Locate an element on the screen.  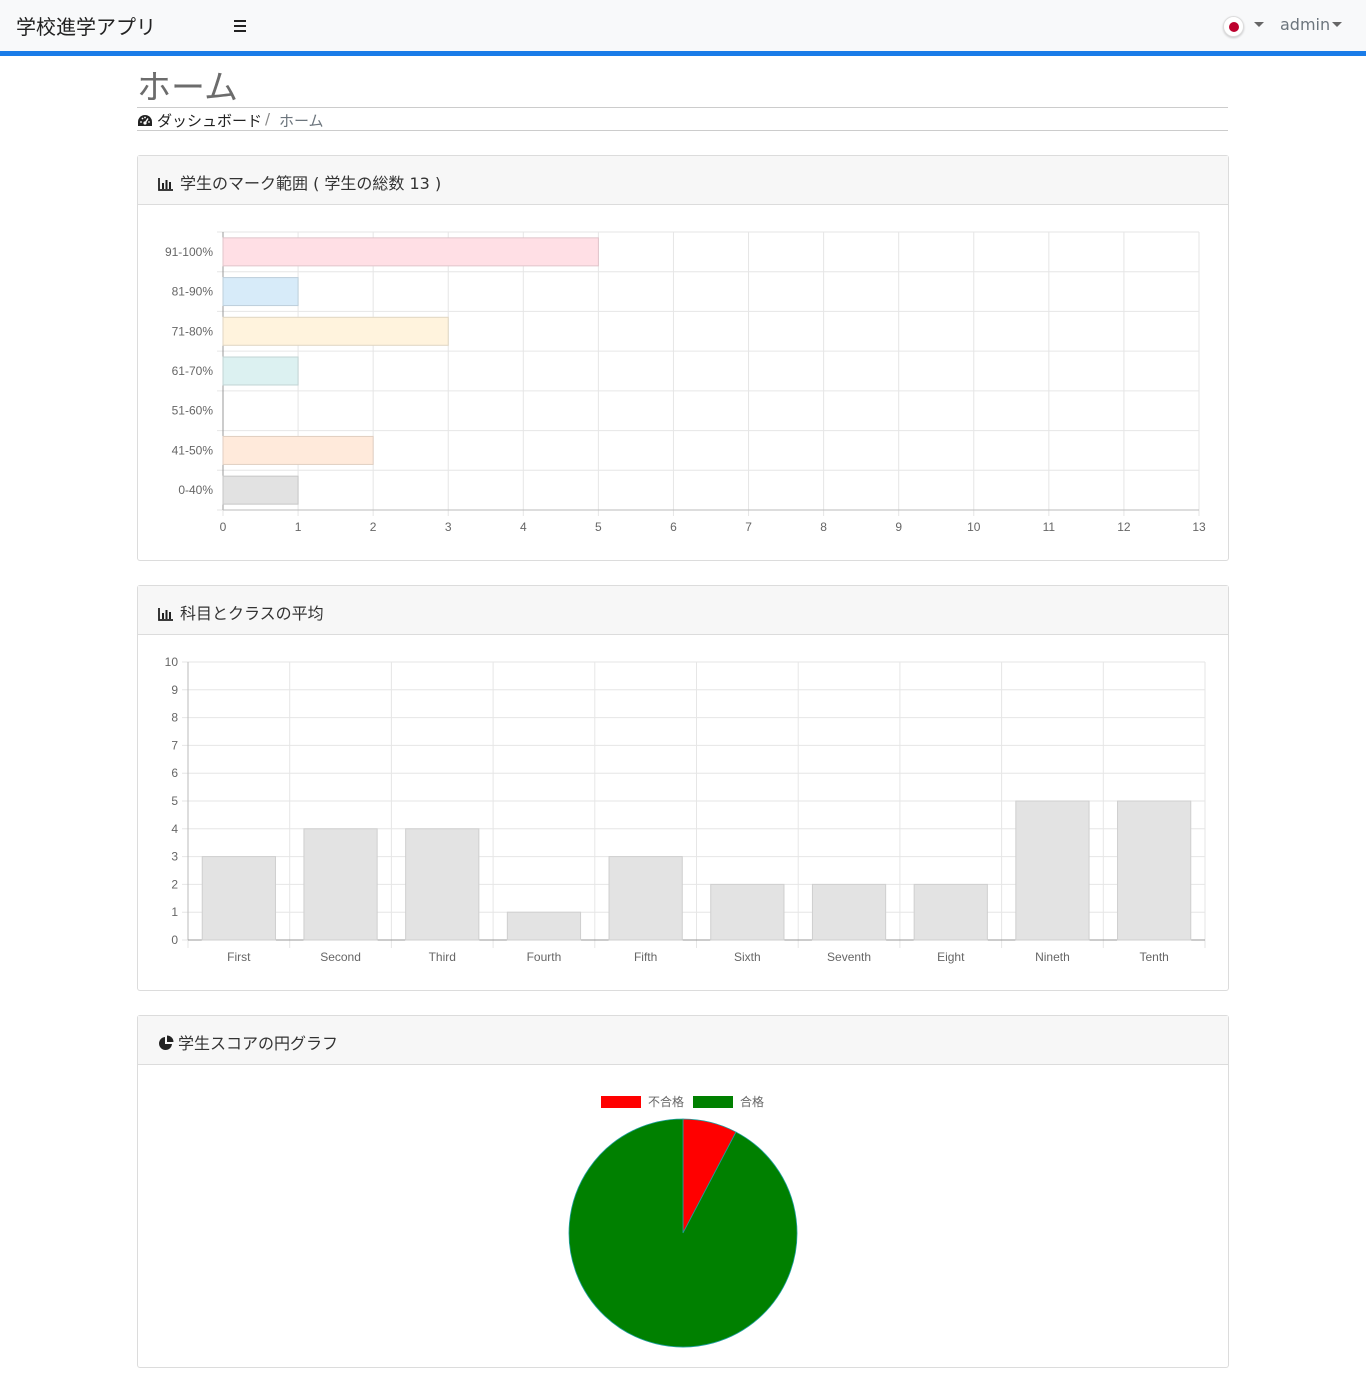
x-tick-label: 13 is located at coordinates (1199, 527).